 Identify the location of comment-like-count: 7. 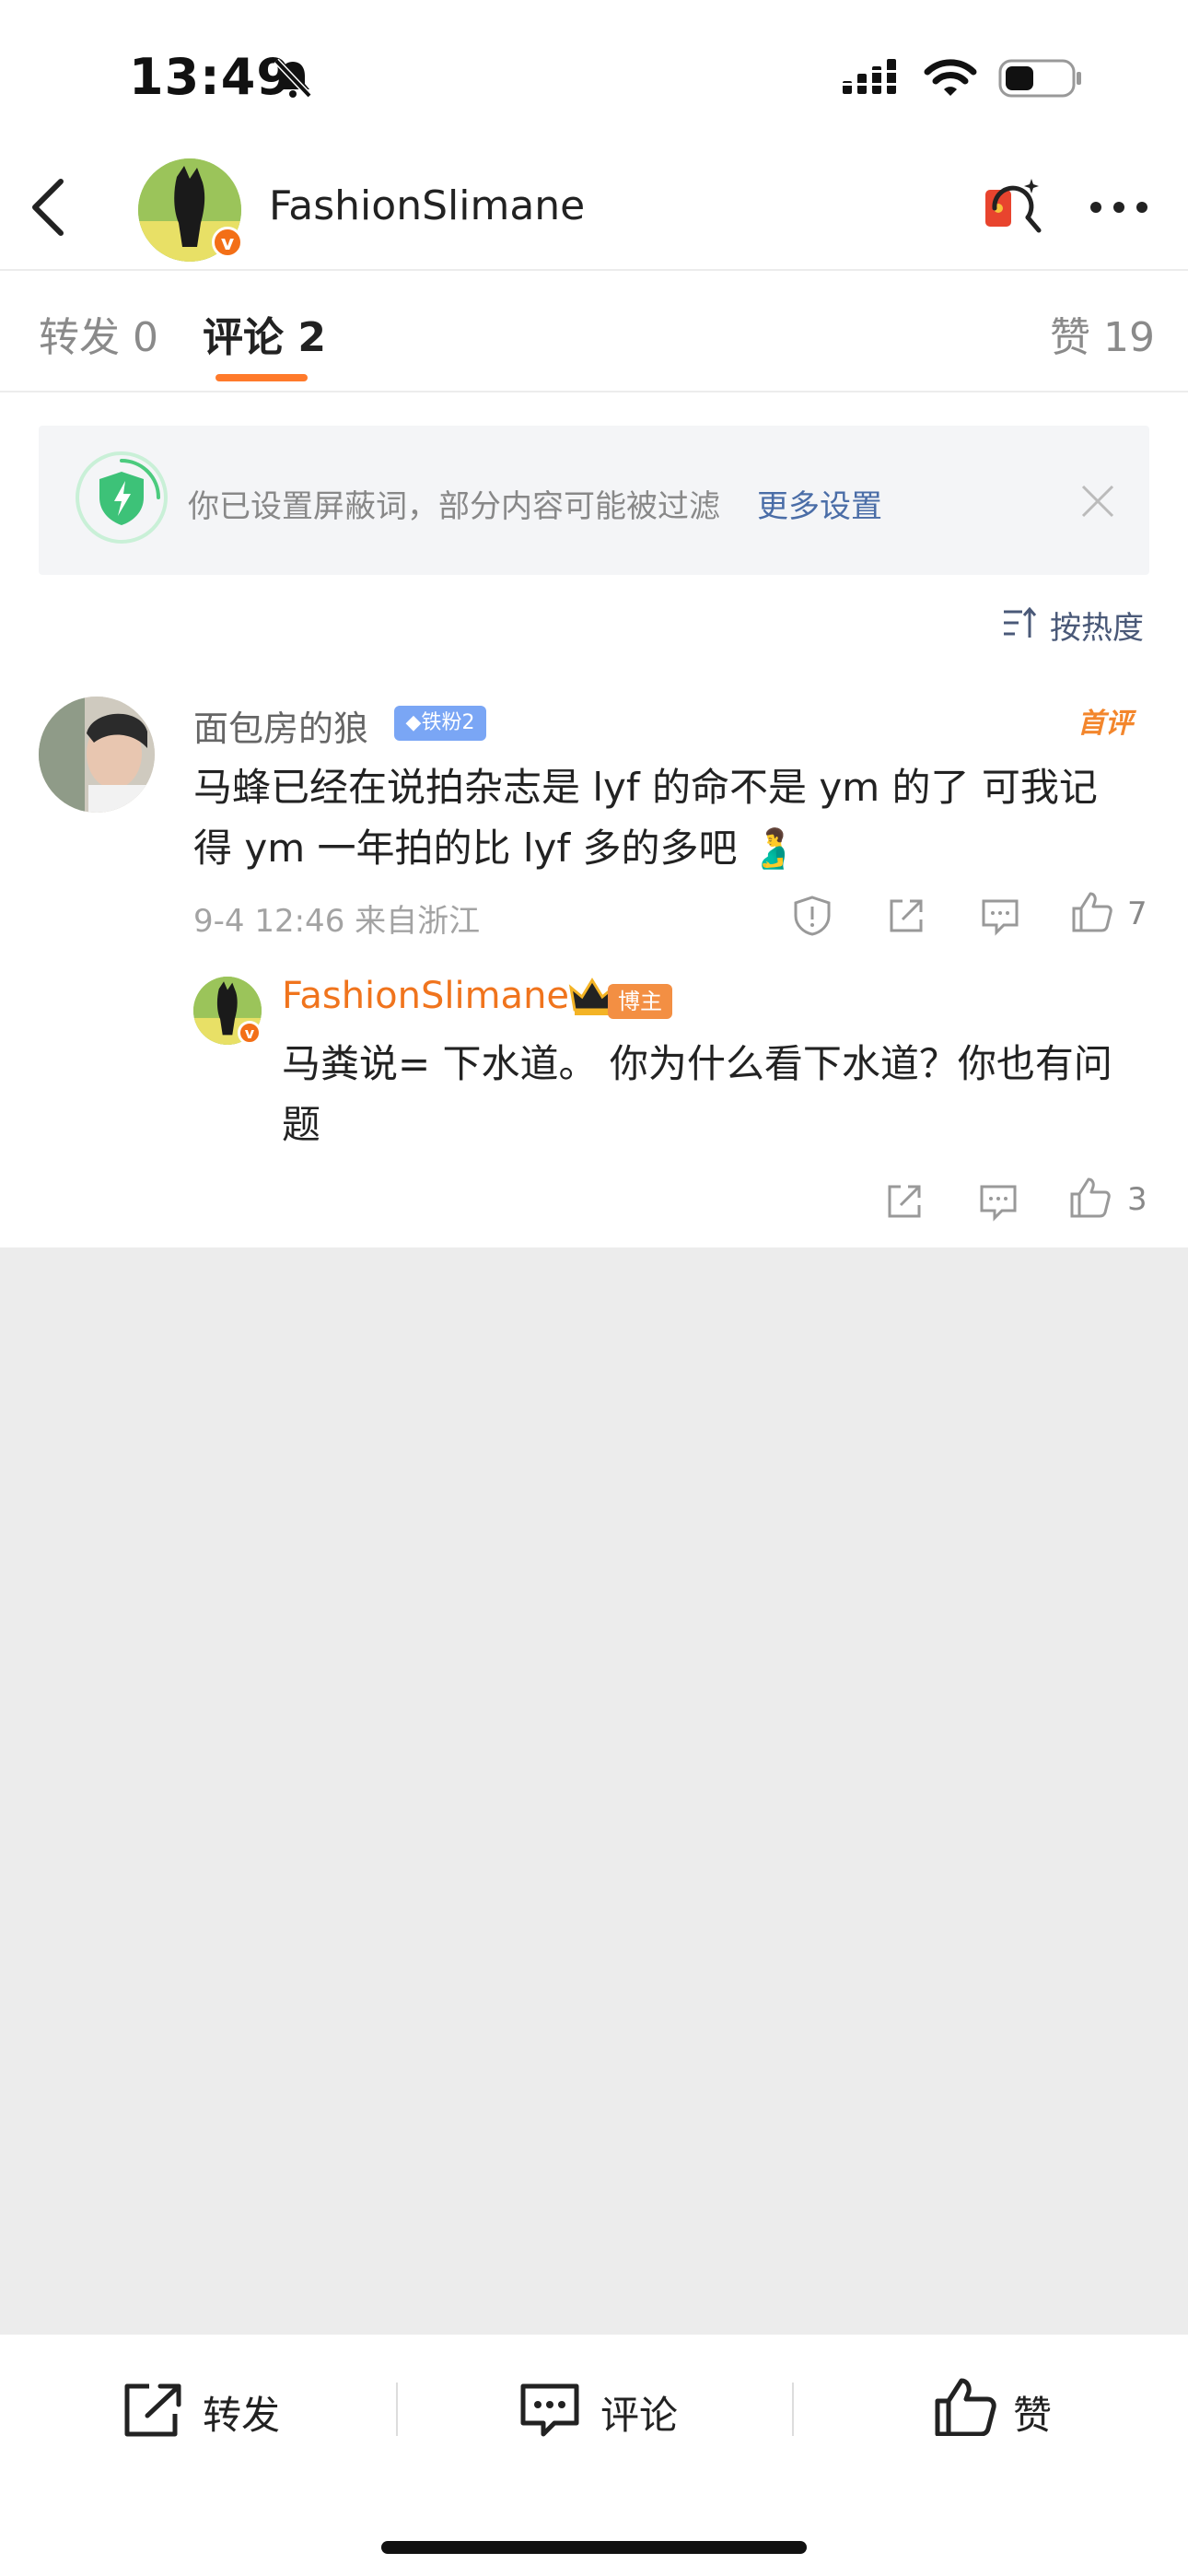
(1137, 914).